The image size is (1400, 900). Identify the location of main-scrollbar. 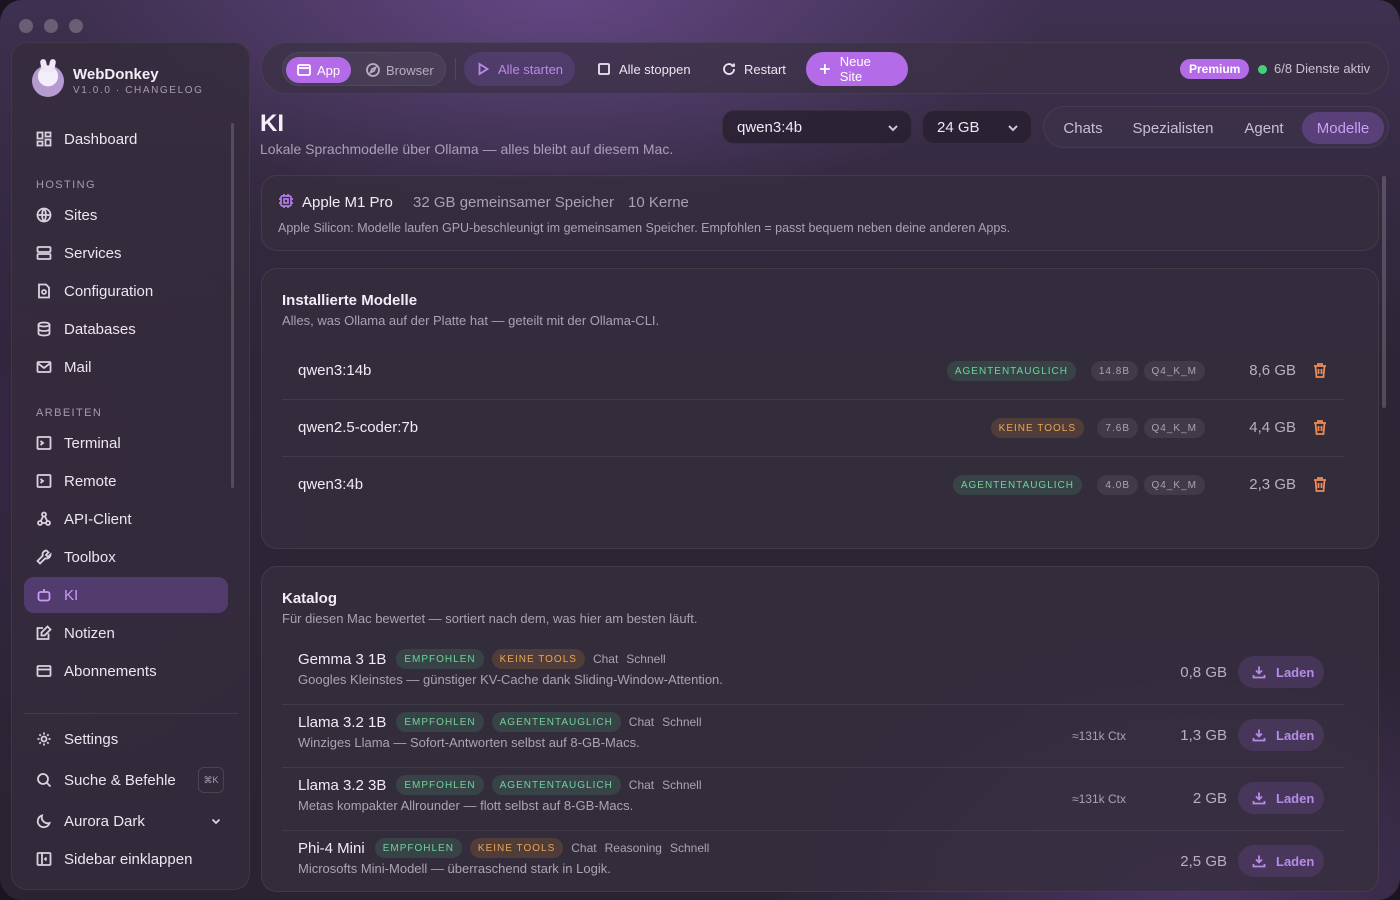
(1384, 292).